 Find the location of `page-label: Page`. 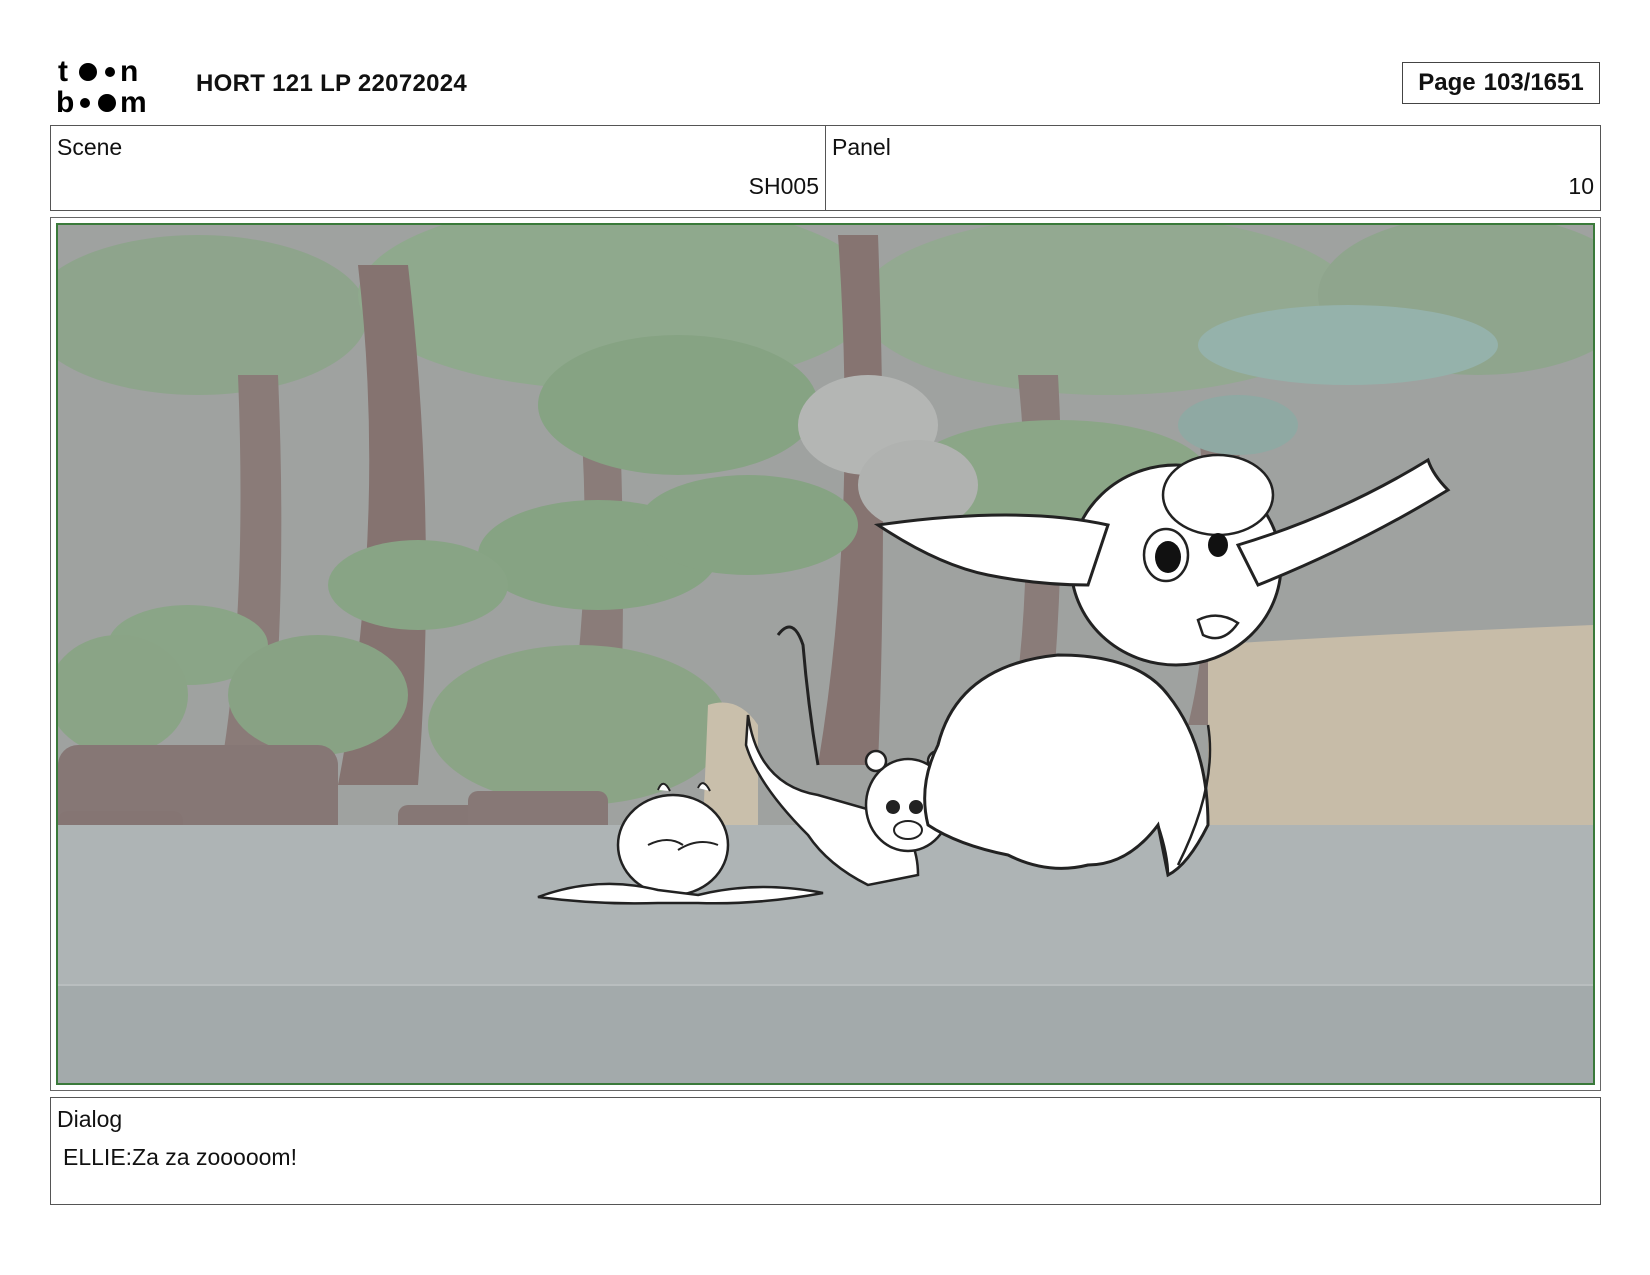

page-label: Page is located at coordinates (1447, 82).